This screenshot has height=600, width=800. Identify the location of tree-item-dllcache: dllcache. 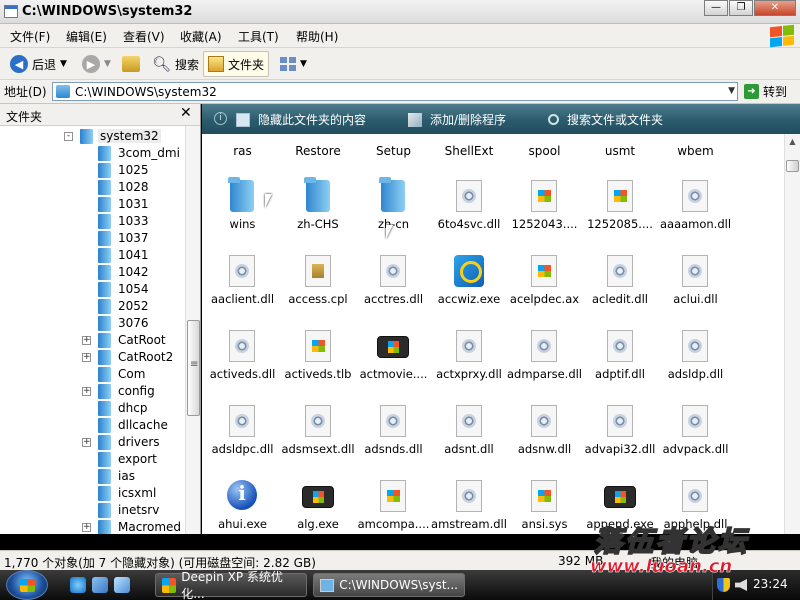
(124, 425).